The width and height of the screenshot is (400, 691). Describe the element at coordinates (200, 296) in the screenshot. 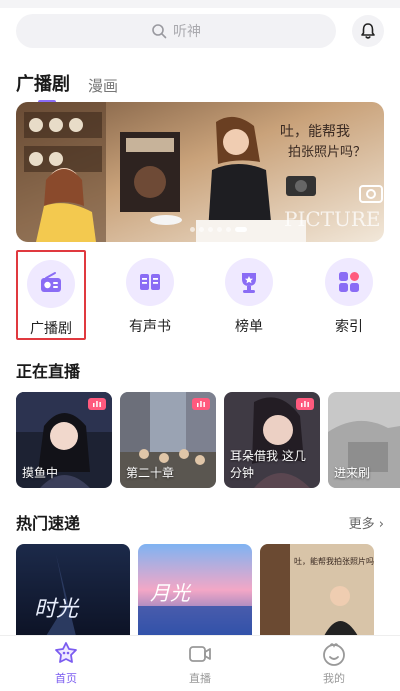

I see `quick-nav: 广播剧 有声书 榜单 索引` at that location.